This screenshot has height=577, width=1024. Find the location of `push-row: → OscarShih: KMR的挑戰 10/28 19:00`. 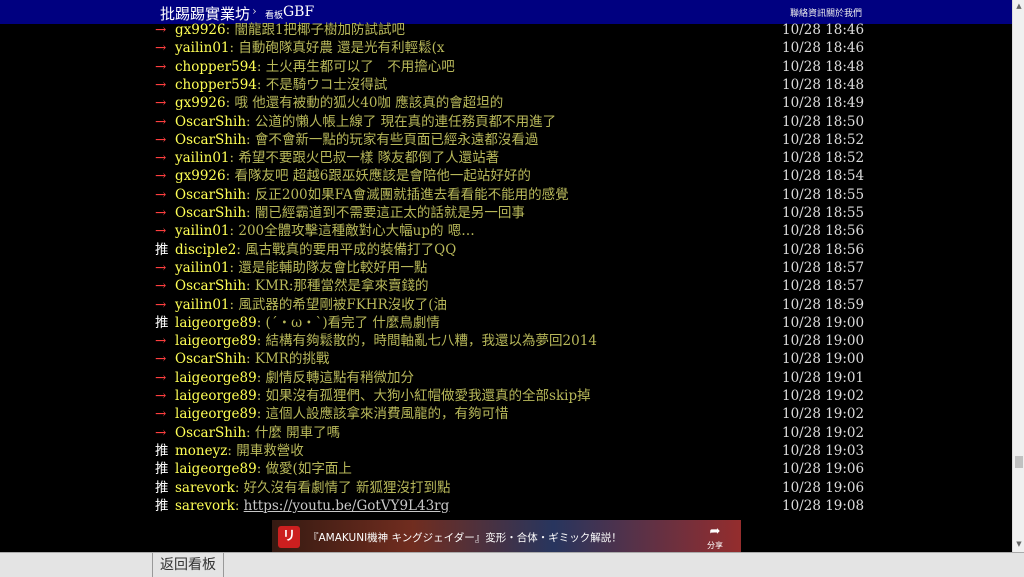

push-row: → OscarShih: KMR的挑戰 10/28 19:00 is located at coordinates (506, 359).